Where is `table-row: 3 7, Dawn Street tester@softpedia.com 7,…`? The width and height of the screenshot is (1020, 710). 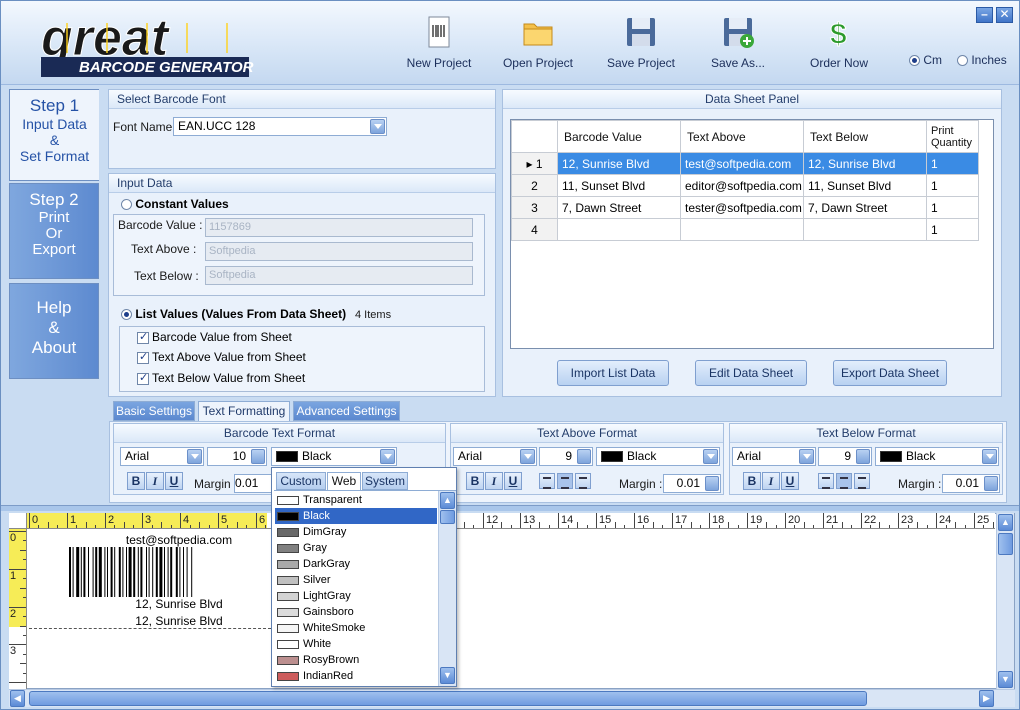
table-row: 3 7, Dawn Street tester@softpedia.com 7,… is located at coordinates (745, 207).